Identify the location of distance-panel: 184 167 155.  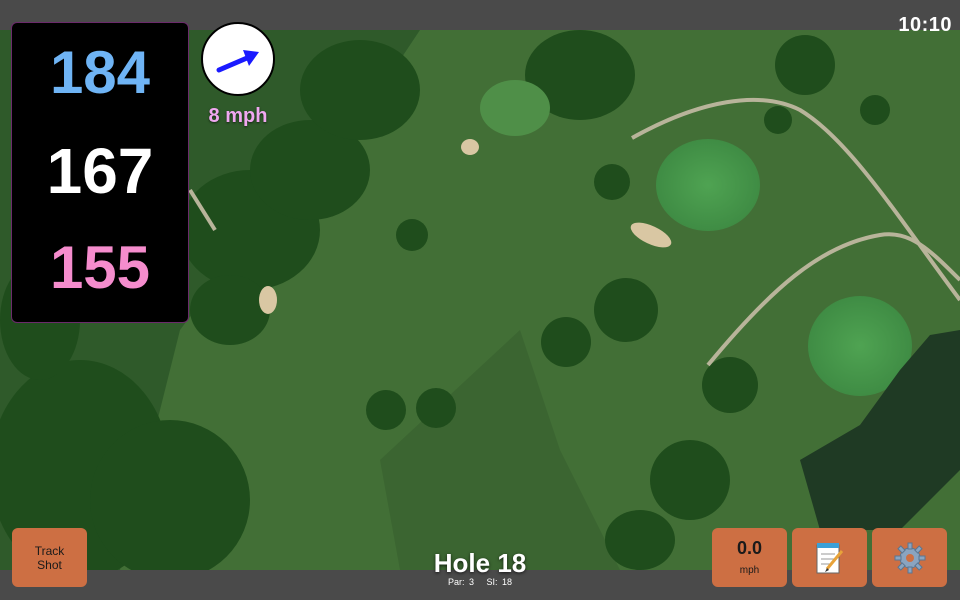
(100, 172).